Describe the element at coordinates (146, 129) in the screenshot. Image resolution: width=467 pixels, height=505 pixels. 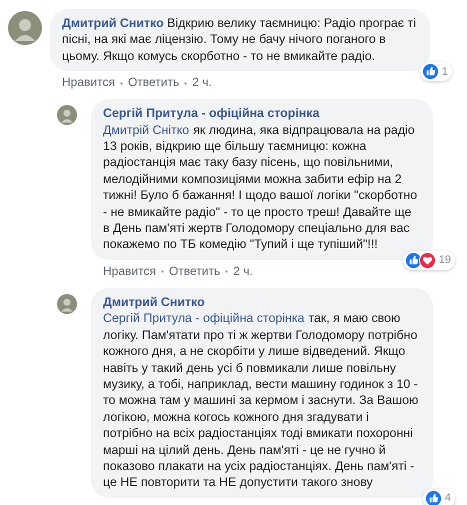
I see `mention-link: Дмитрій Снітко` at that location.